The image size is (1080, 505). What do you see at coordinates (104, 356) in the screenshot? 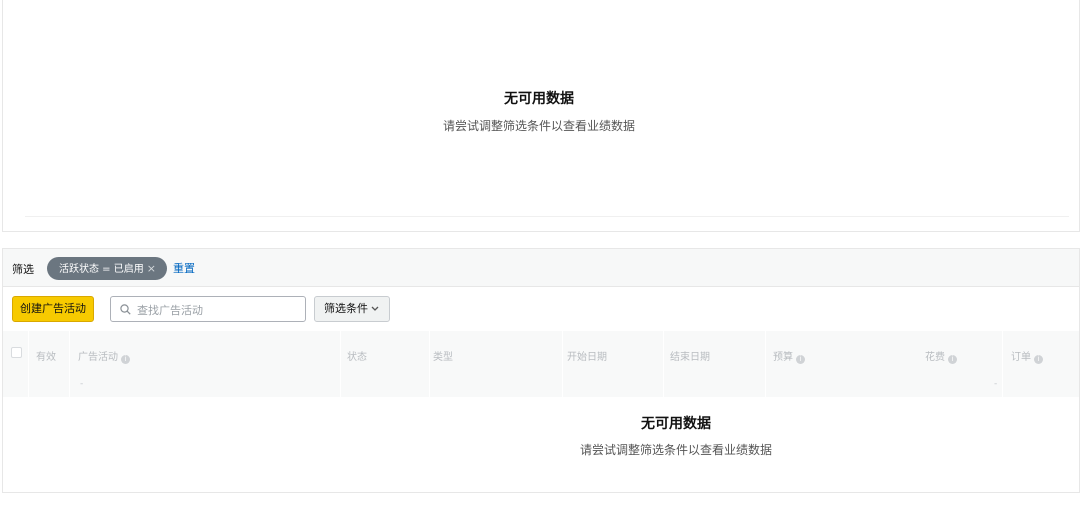
I see `column-header-campaign: 广告活动 i` at bounding box center [104, 356].